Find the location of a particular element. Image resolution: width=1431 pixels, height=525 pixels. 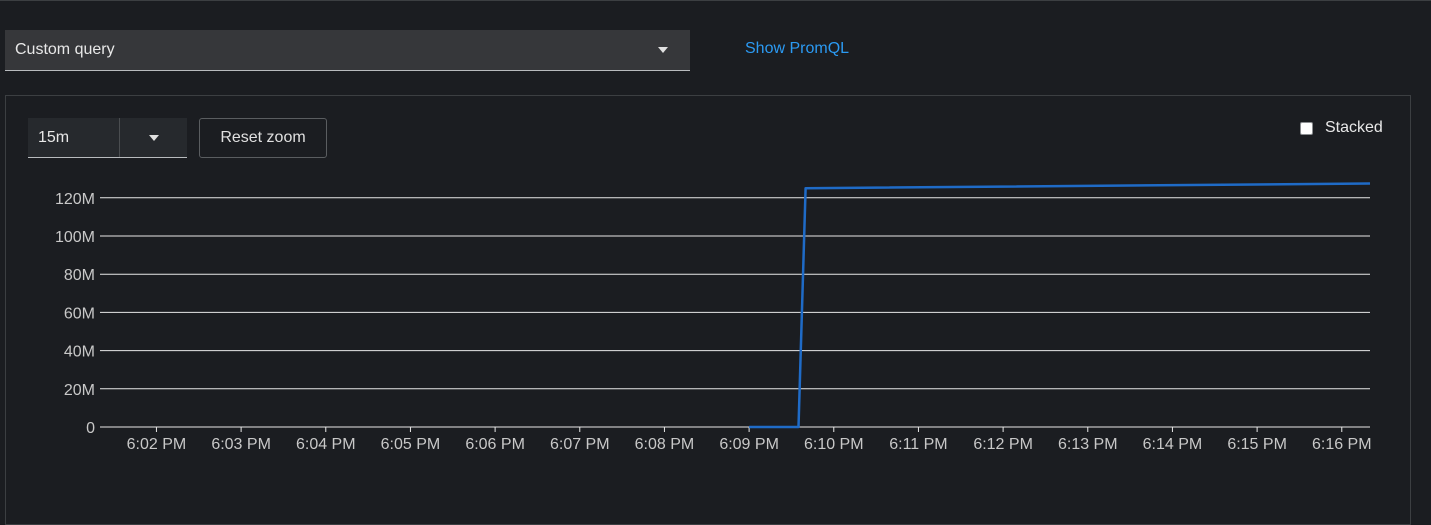

x-tick-label: 6:16 PM is located at coordinates (1342, 444).